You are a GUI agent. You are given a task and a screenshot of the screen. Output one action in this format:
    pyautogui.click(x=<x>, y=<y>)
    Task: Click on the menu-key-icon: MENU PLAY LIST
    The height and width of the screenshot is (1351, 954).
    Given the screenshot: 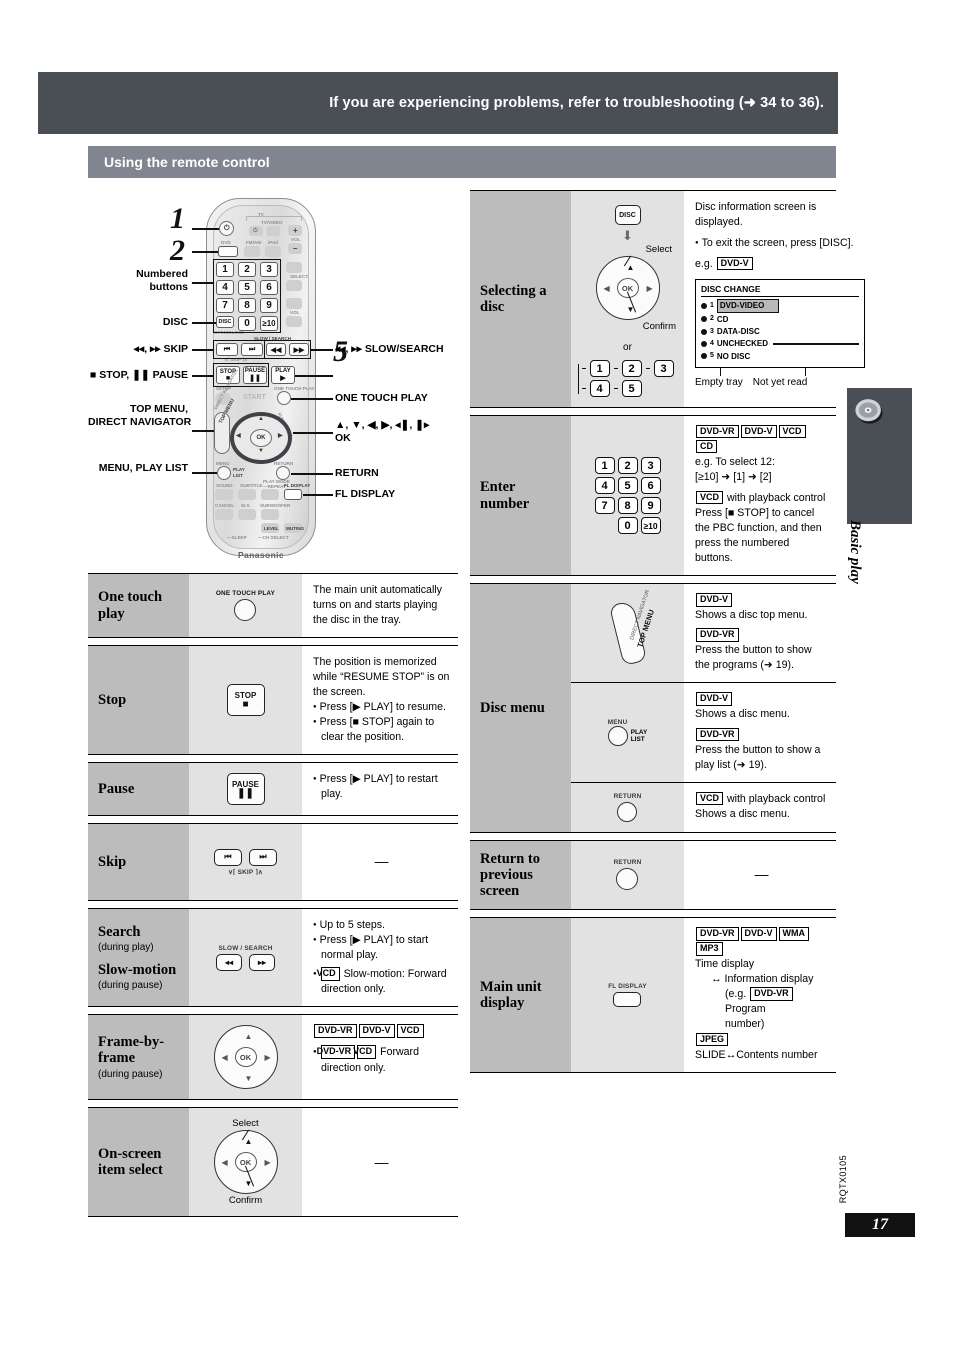 What is the action you would take?
    pyautogui.click(x=627, y=733)
    